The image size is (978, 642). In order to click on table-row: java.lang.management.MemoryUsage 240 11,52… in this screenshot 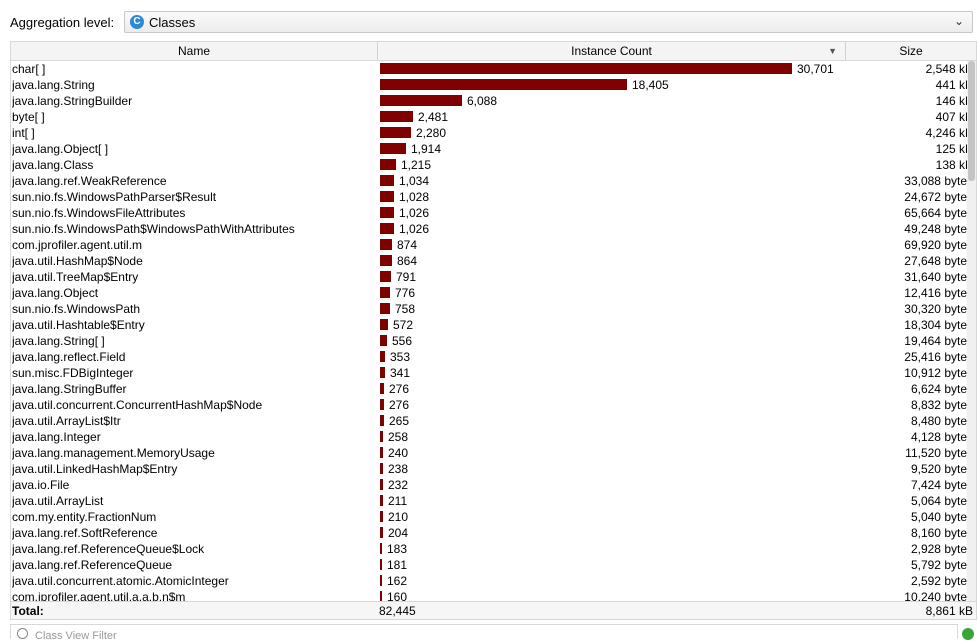, I will do `click(493, 453)`.